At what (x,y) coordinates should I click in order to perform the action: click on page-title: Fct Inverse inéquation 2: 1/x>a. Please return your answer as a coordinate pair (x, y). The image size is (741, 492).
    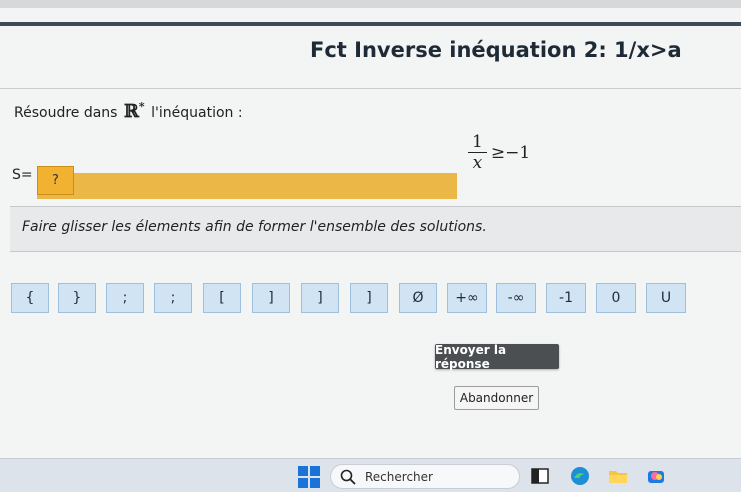
    Looking at the image, I should click on (496, 50).